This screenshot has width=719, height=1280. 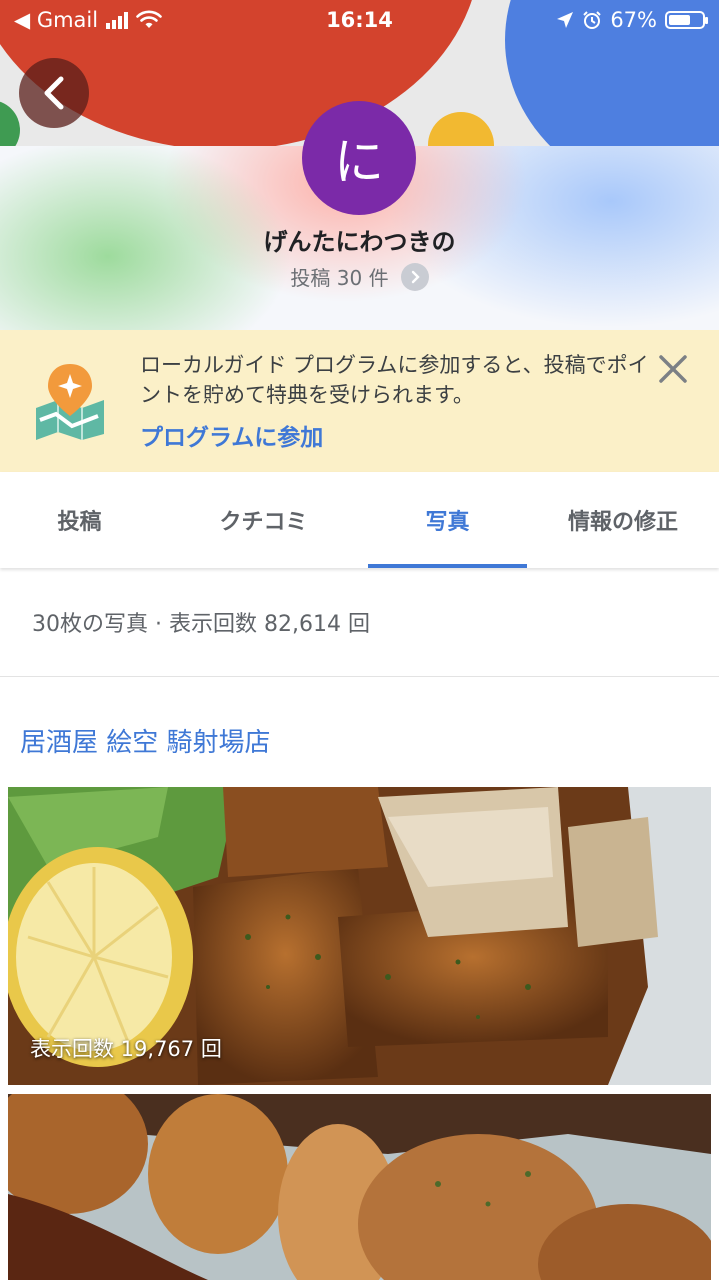 I want to click on join-program-link: プログラムに参加, so click(x=231, y=435).